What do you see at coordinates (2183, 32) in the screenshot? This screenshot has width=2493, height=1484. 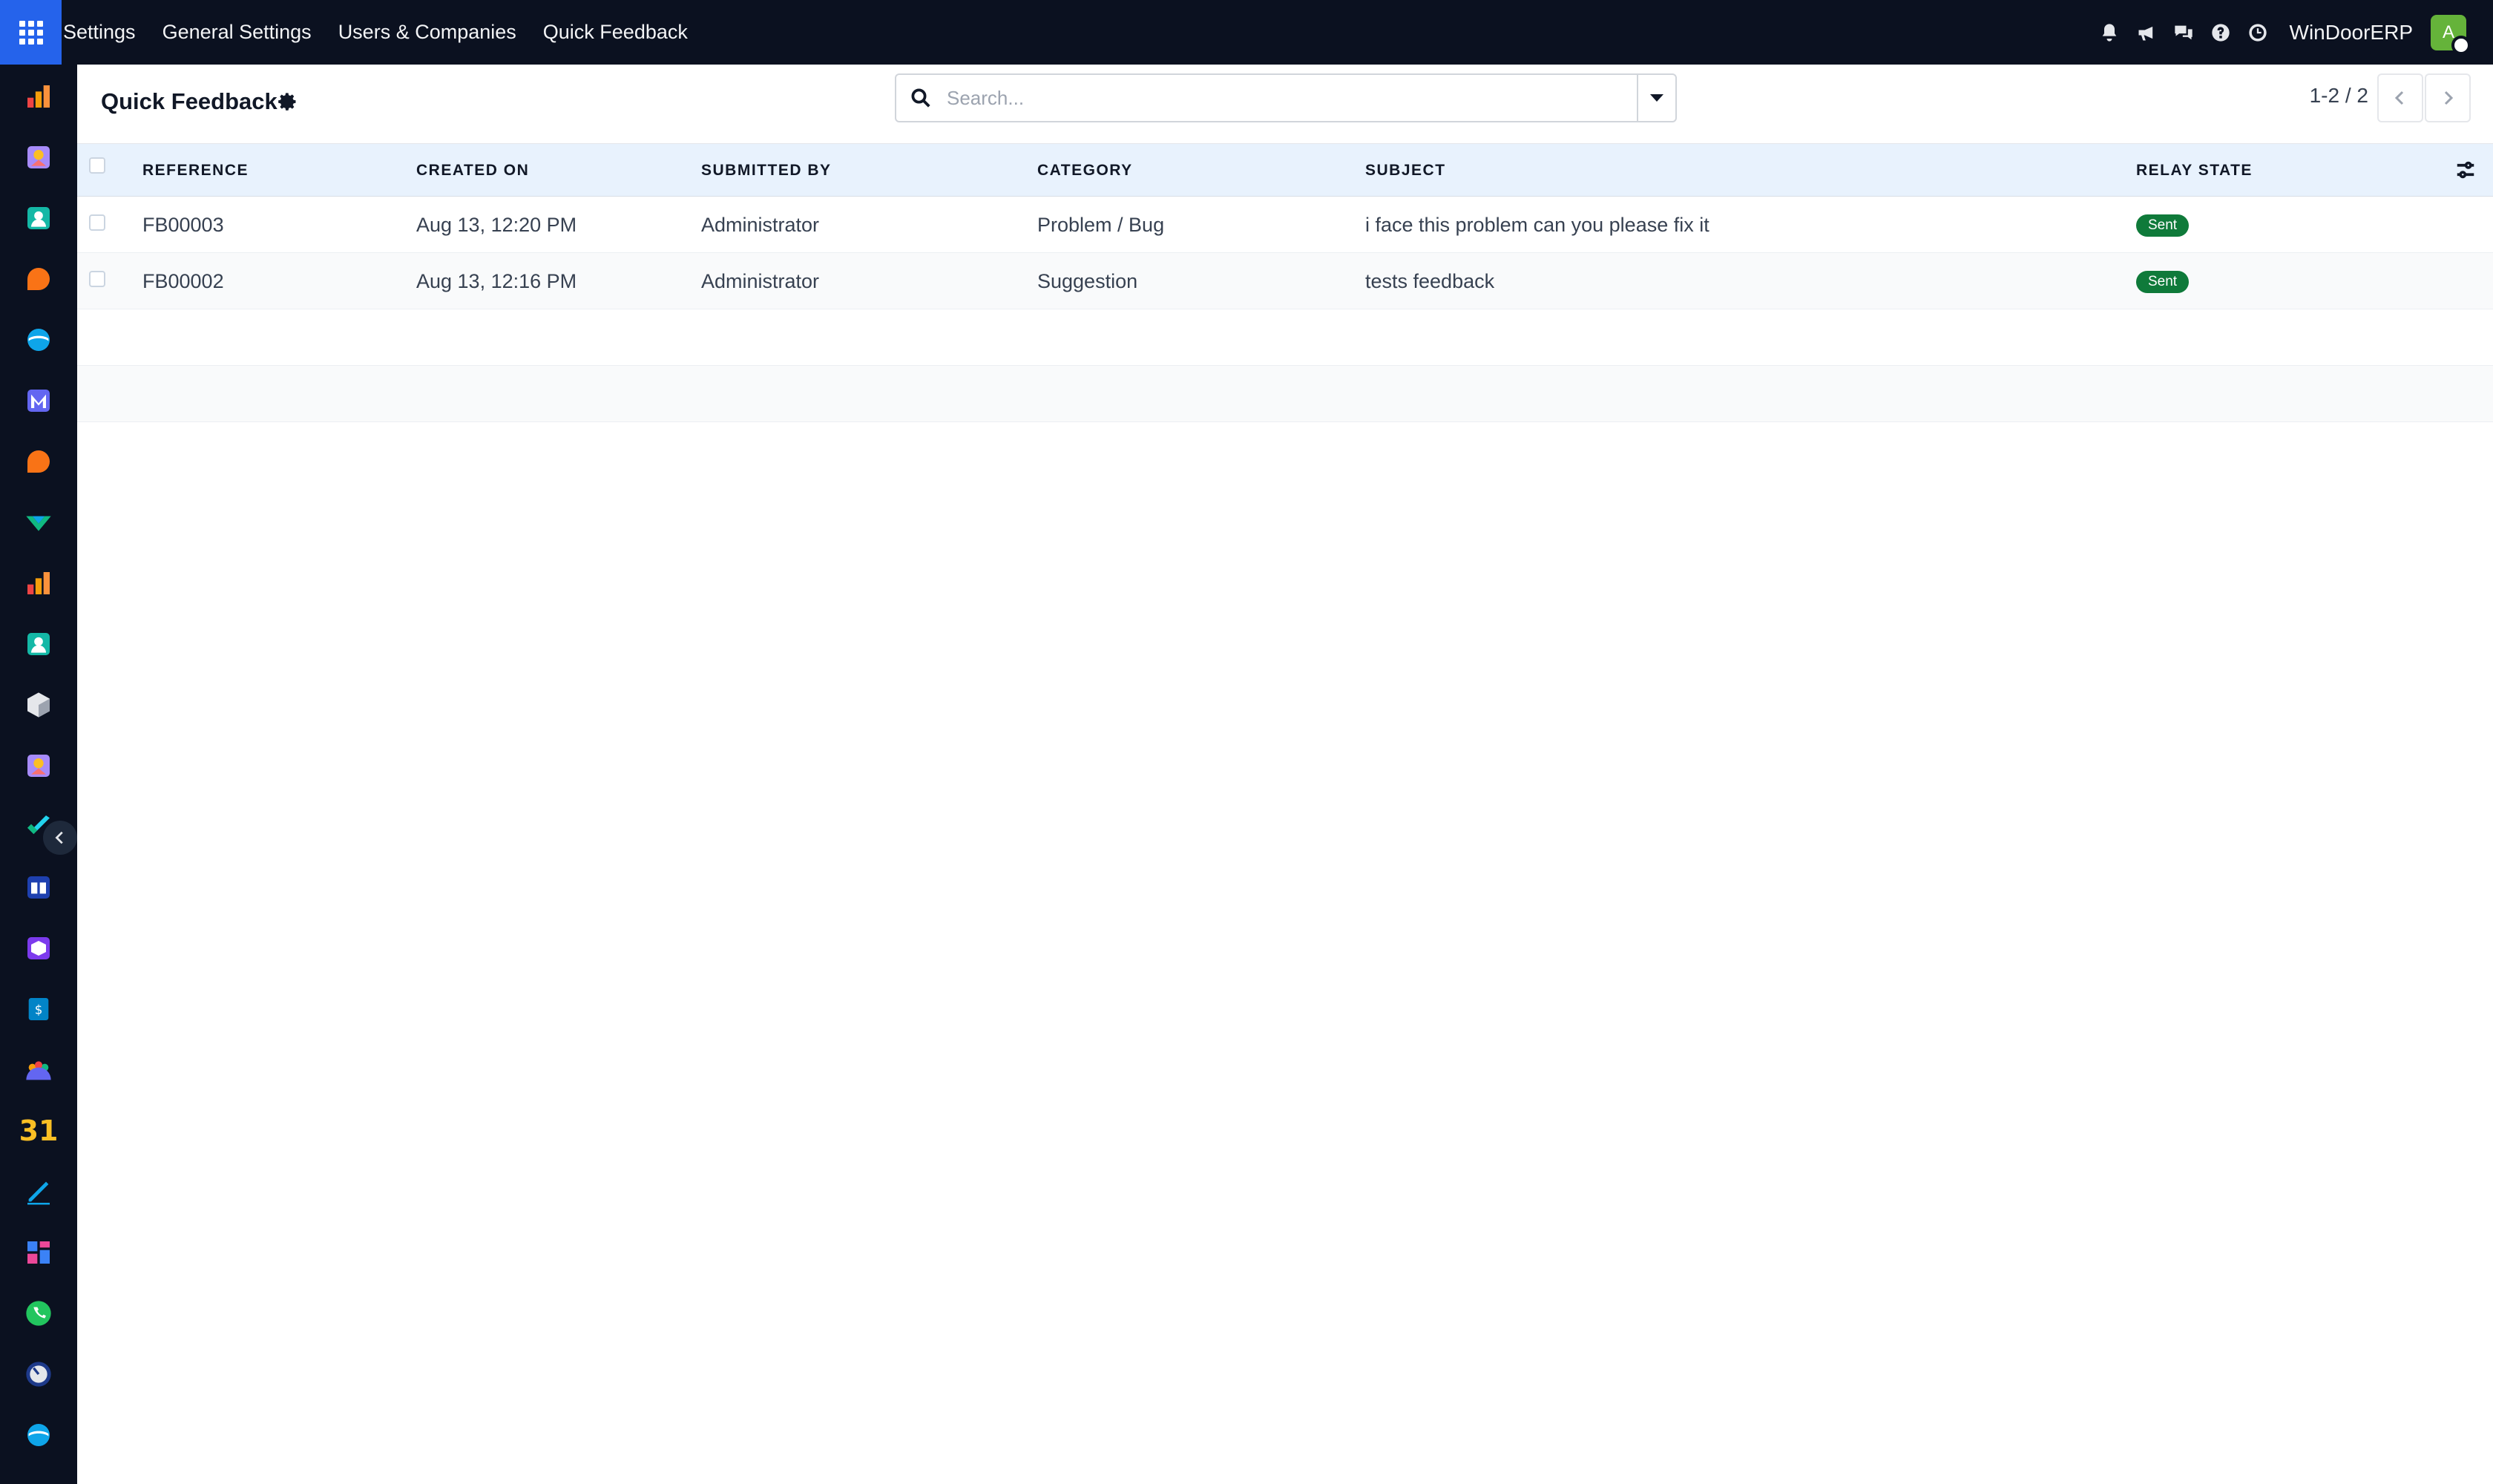 I see `chat-icon` at bounding box center [2183, 32].